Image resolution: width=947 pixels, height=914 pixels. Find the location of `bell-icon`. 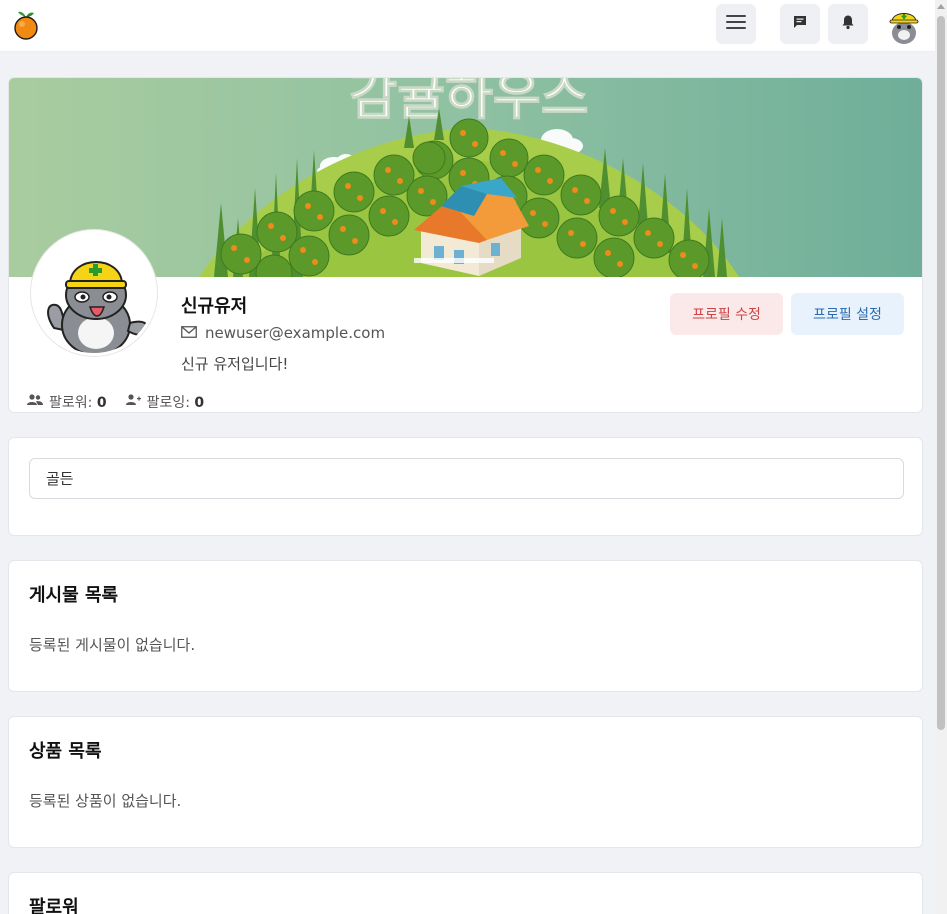

bell-icon is located at coordinates (848, 24).